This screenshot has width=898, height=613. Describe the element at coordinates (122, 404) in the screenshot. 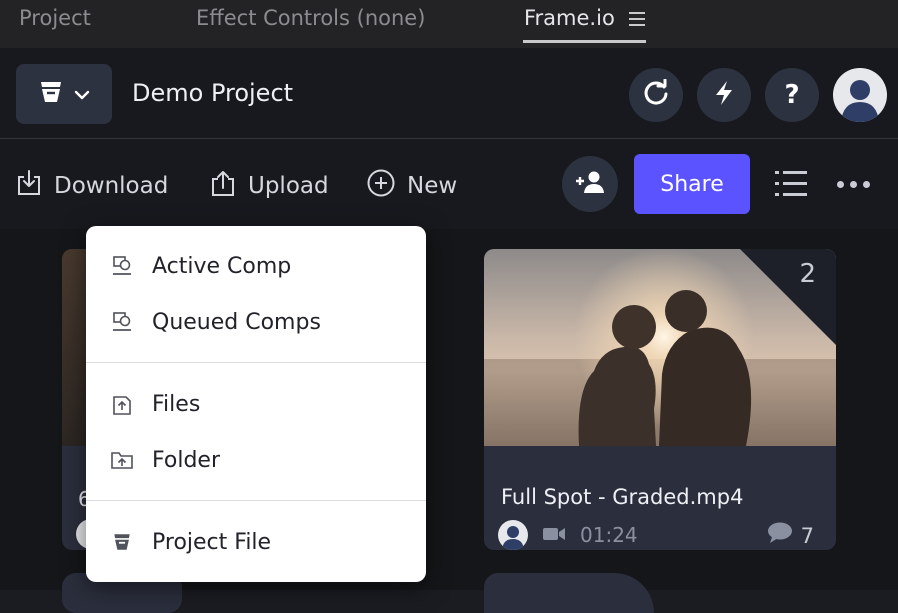

I see `file-upload-icon` at that location.